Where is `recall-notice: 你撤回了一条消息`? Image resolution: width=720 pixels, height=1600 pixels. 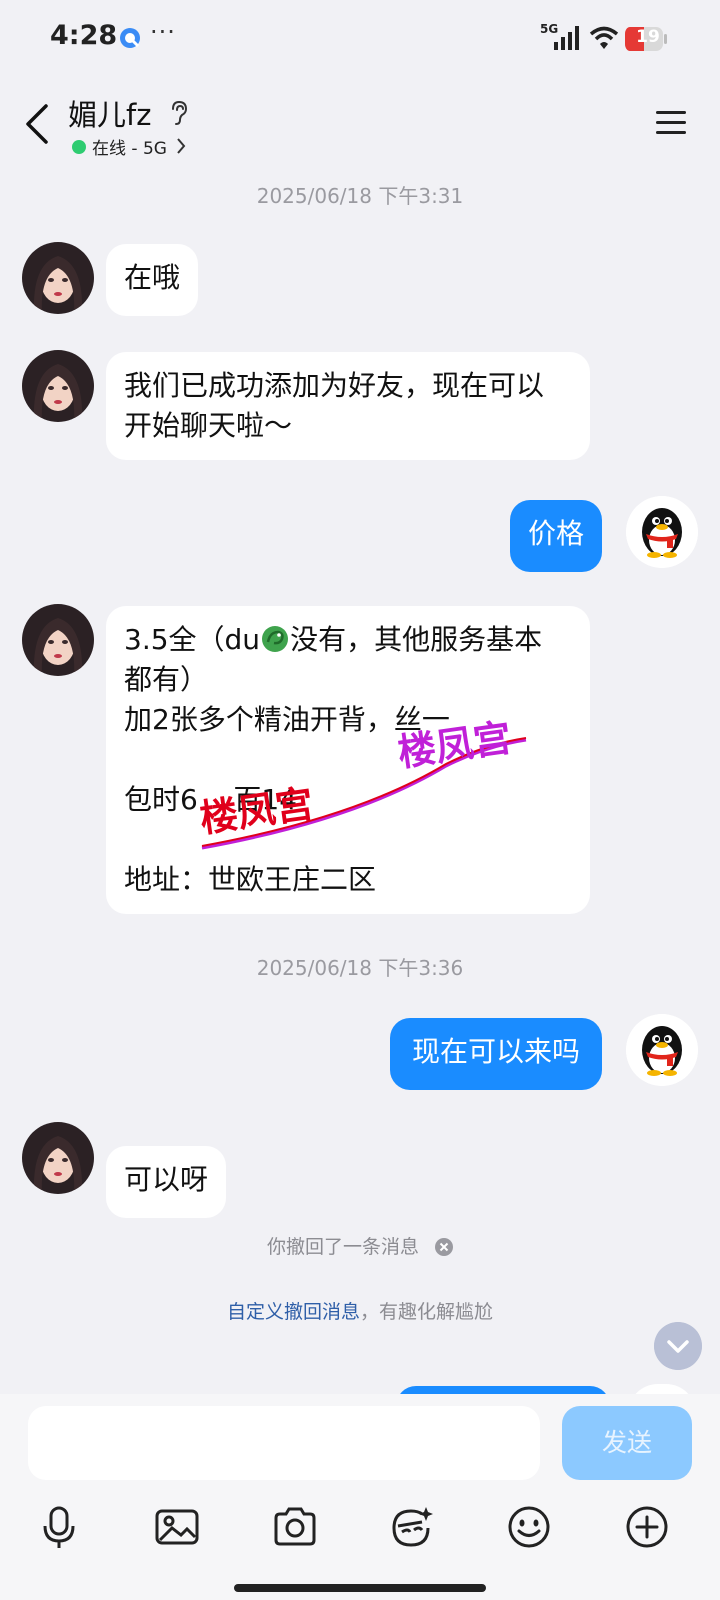 recall-notice: 你撤回了一条消息 is located at coordinates (360, 1245).